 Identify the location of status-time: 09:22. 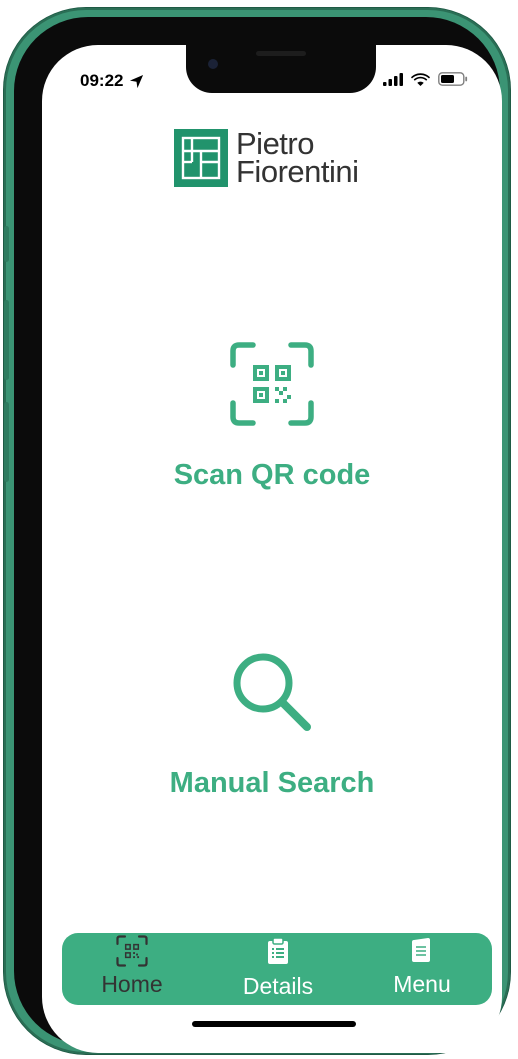
(112, 81).